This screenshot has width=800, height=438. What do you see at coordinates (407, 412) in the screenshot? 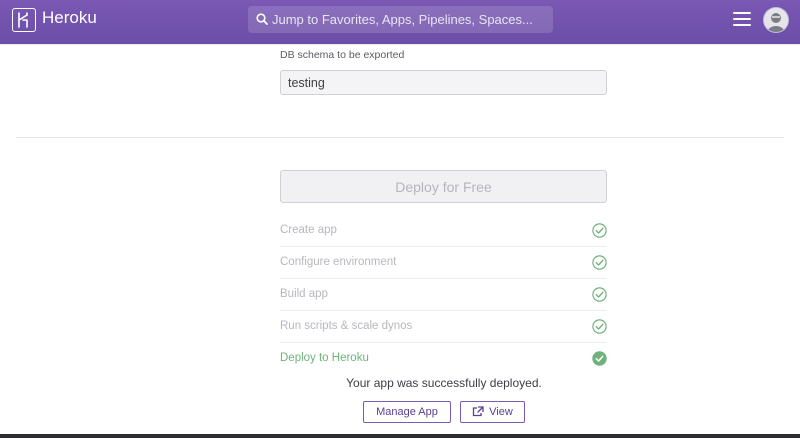
I see `manage-app-button: Manage App` at bounding box center [407, 412].